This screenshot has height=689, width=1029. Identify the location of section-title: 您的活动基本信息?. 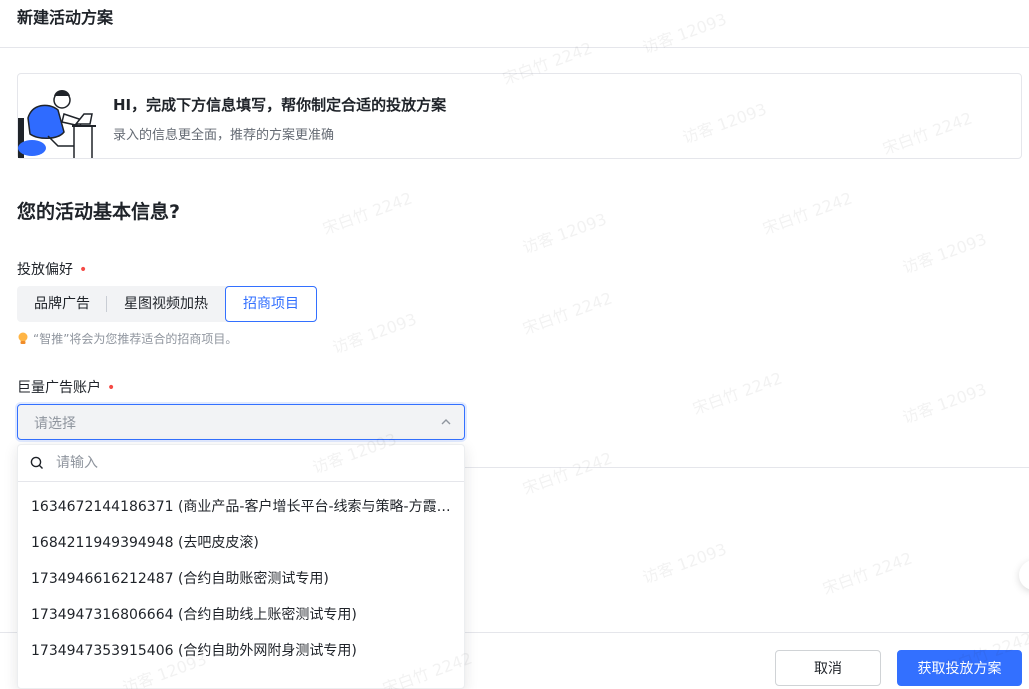
(99, 212).